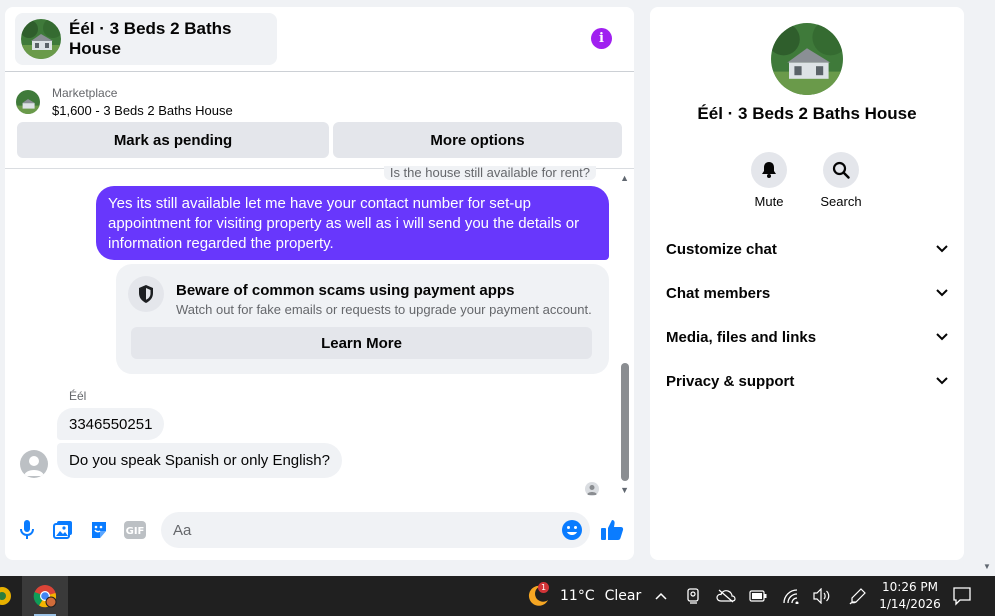 This screenshot has width=995, height=616. What do you see at coordinates (807, 381) in the screenshot?
I see `privacy-support-section: Privacy & support` at bounding box center [807, 381].